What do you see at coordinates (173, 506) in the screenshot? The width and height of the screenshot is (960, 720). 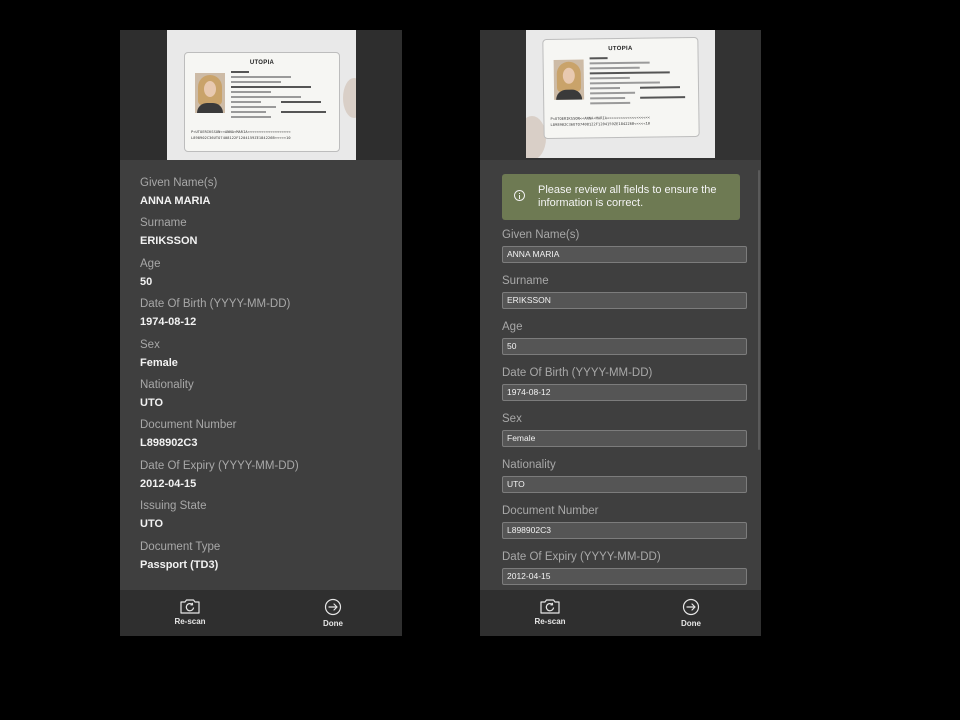 I see `field-label: Issuing State` at bounding box center [173, 506].